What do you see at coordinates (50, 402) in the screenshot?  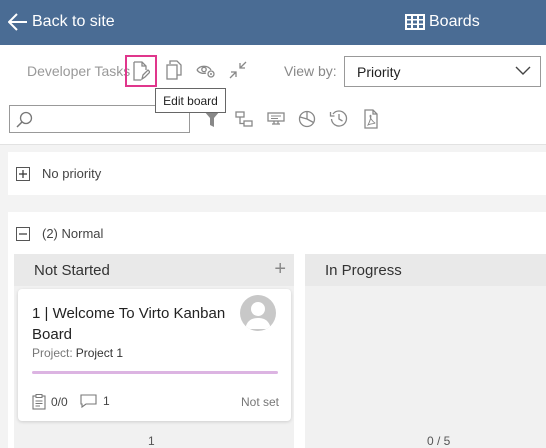 I see `card-checklist: 0/0` at bounding box center [50, 402].